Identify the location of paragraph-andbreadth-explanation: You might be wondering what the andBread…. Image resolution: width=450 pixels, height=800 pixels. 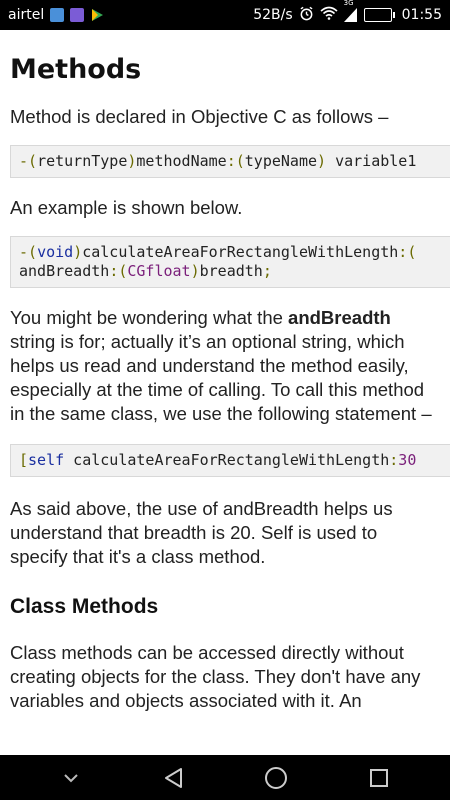
(230, 366).